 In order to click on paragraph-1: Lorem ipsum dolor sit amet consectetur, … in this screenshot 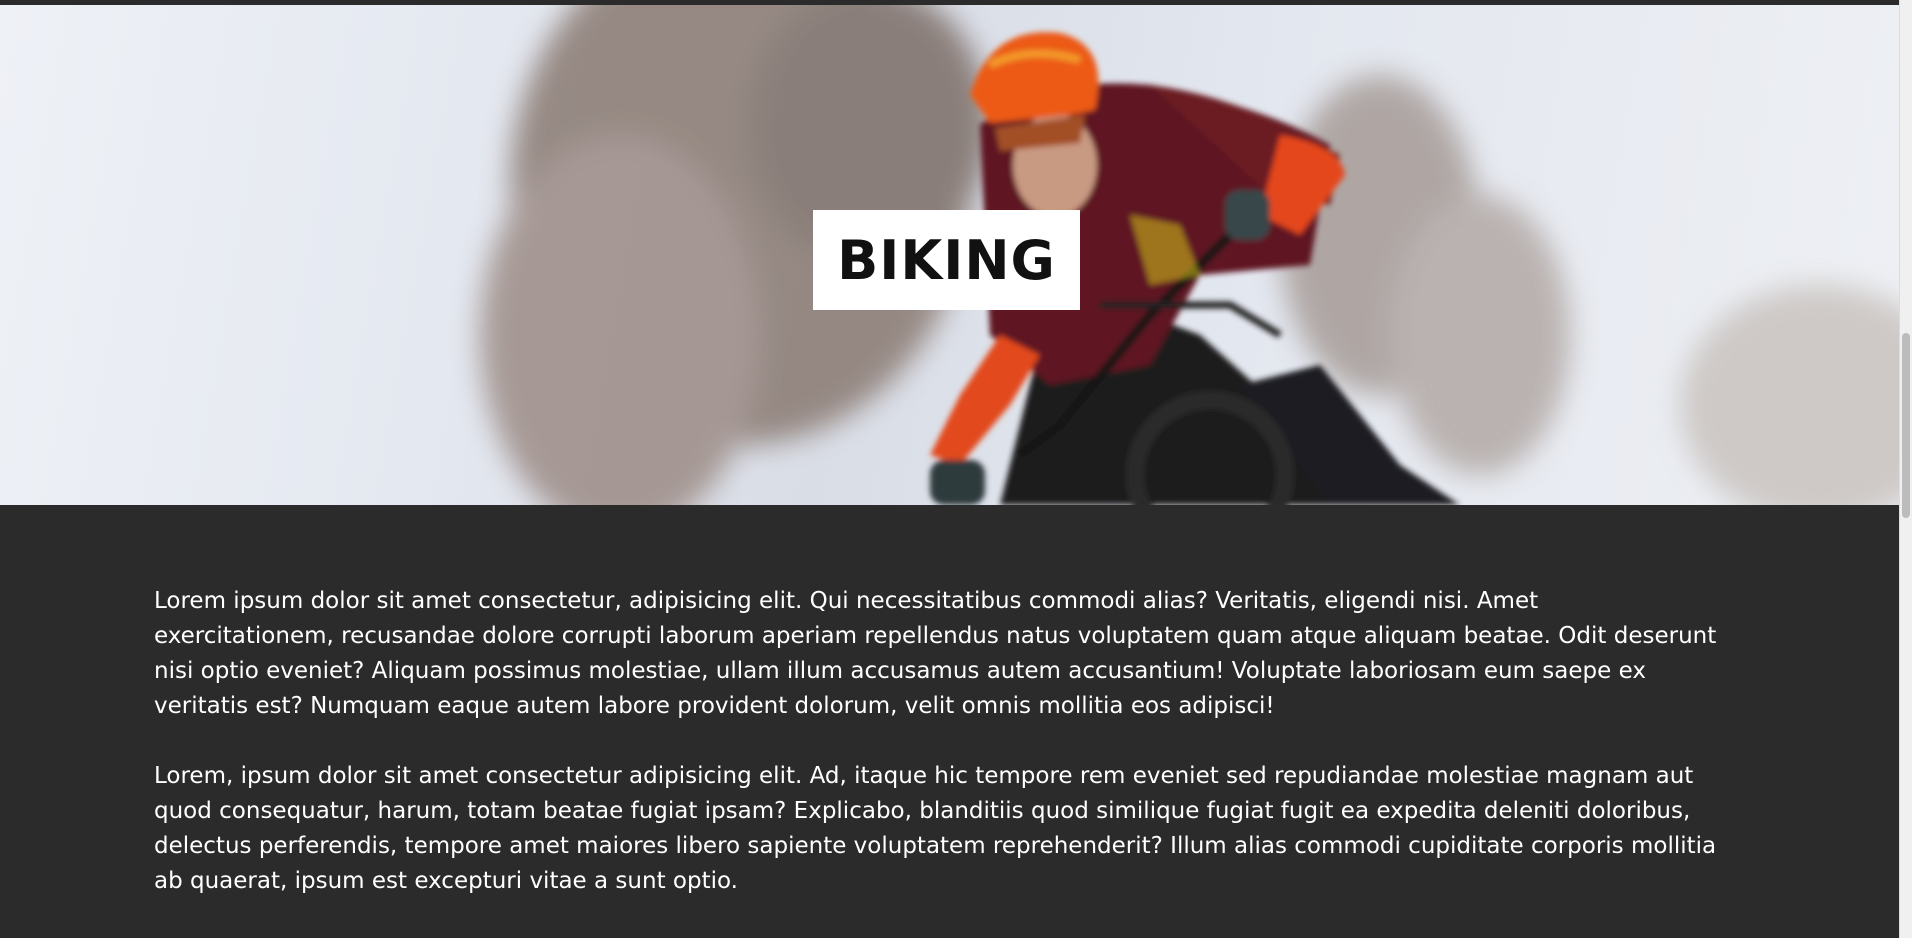, I will do `click(935, 653)`.